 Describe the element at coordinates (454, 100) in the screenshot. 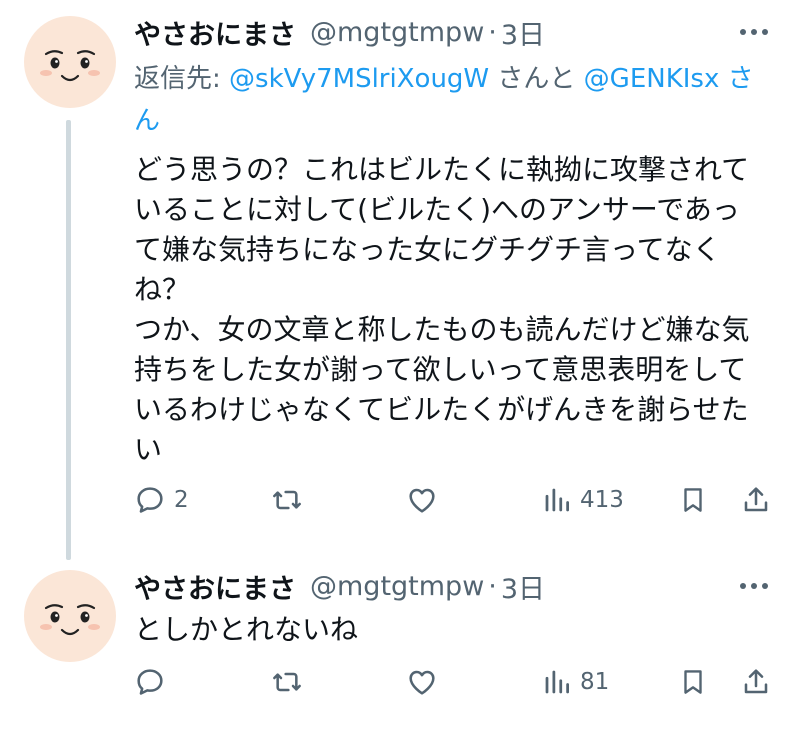

I see `reply-to-line: 返信先: @skVy7MSlriXougW さんと @GENKIsx さん` at that location.